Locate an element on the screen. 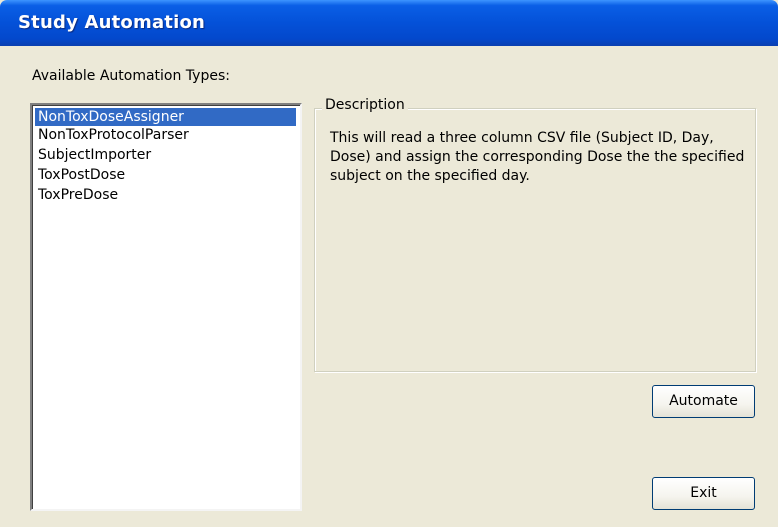 The height and width of the screenshot is (527, 778). available-types-label: Available Automation Types: is located at coordinates (131, 76).